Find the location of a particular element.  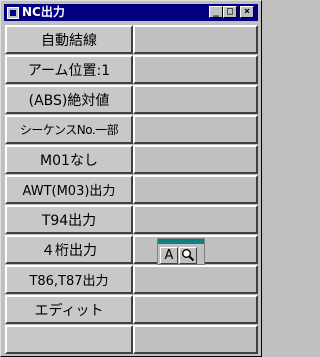

magnifier-icon-glyph is located at coordinates (188, 255).